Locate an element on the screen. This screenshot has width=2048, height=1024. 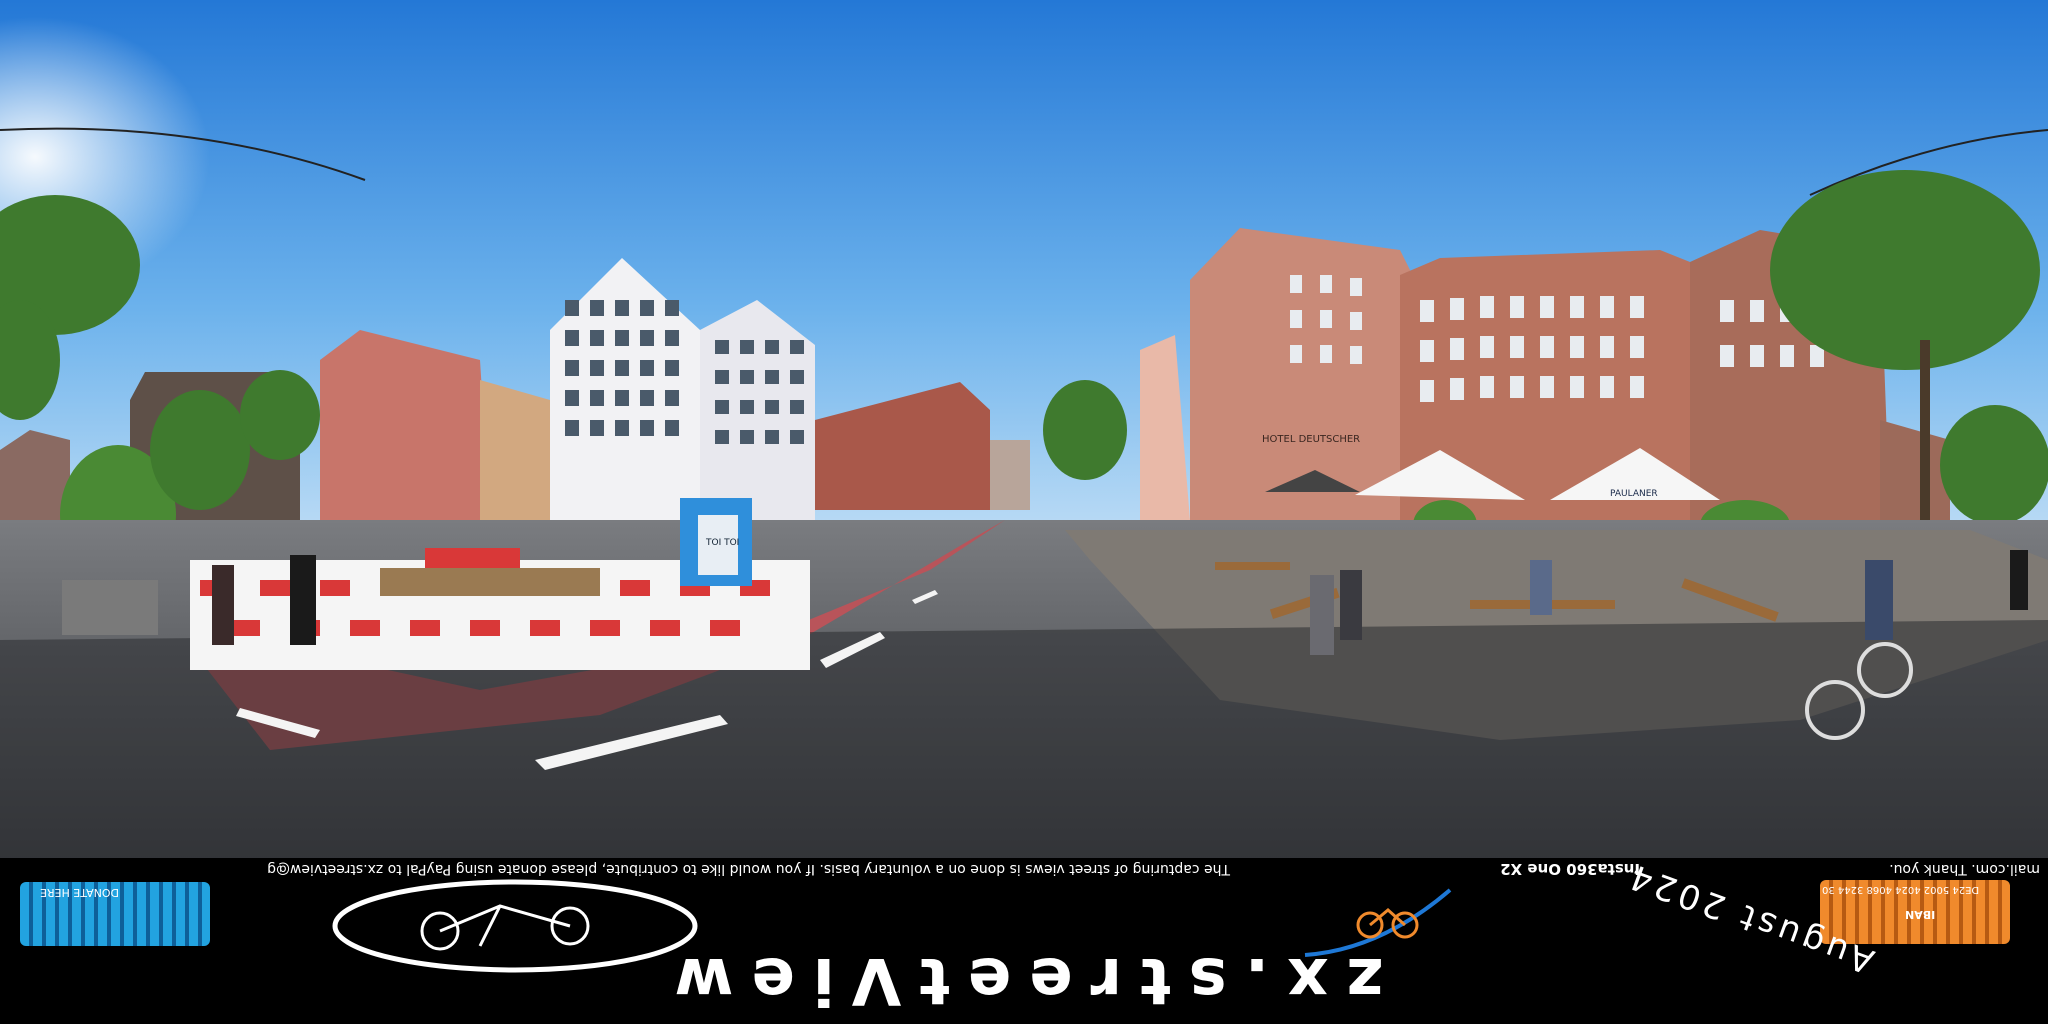
paypal-qr-label: DONATE HERE is located at coordinates (80, 892).